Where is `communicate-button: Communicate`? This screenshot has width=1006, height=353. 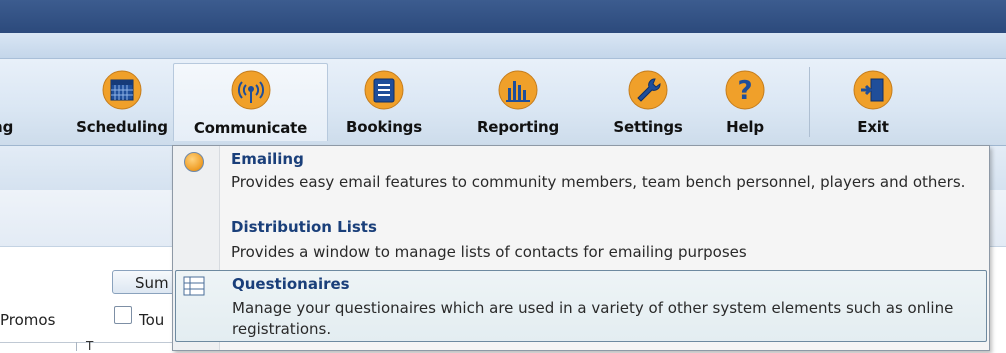 communicate-button: Communicate is located at coordinates (250, 102).